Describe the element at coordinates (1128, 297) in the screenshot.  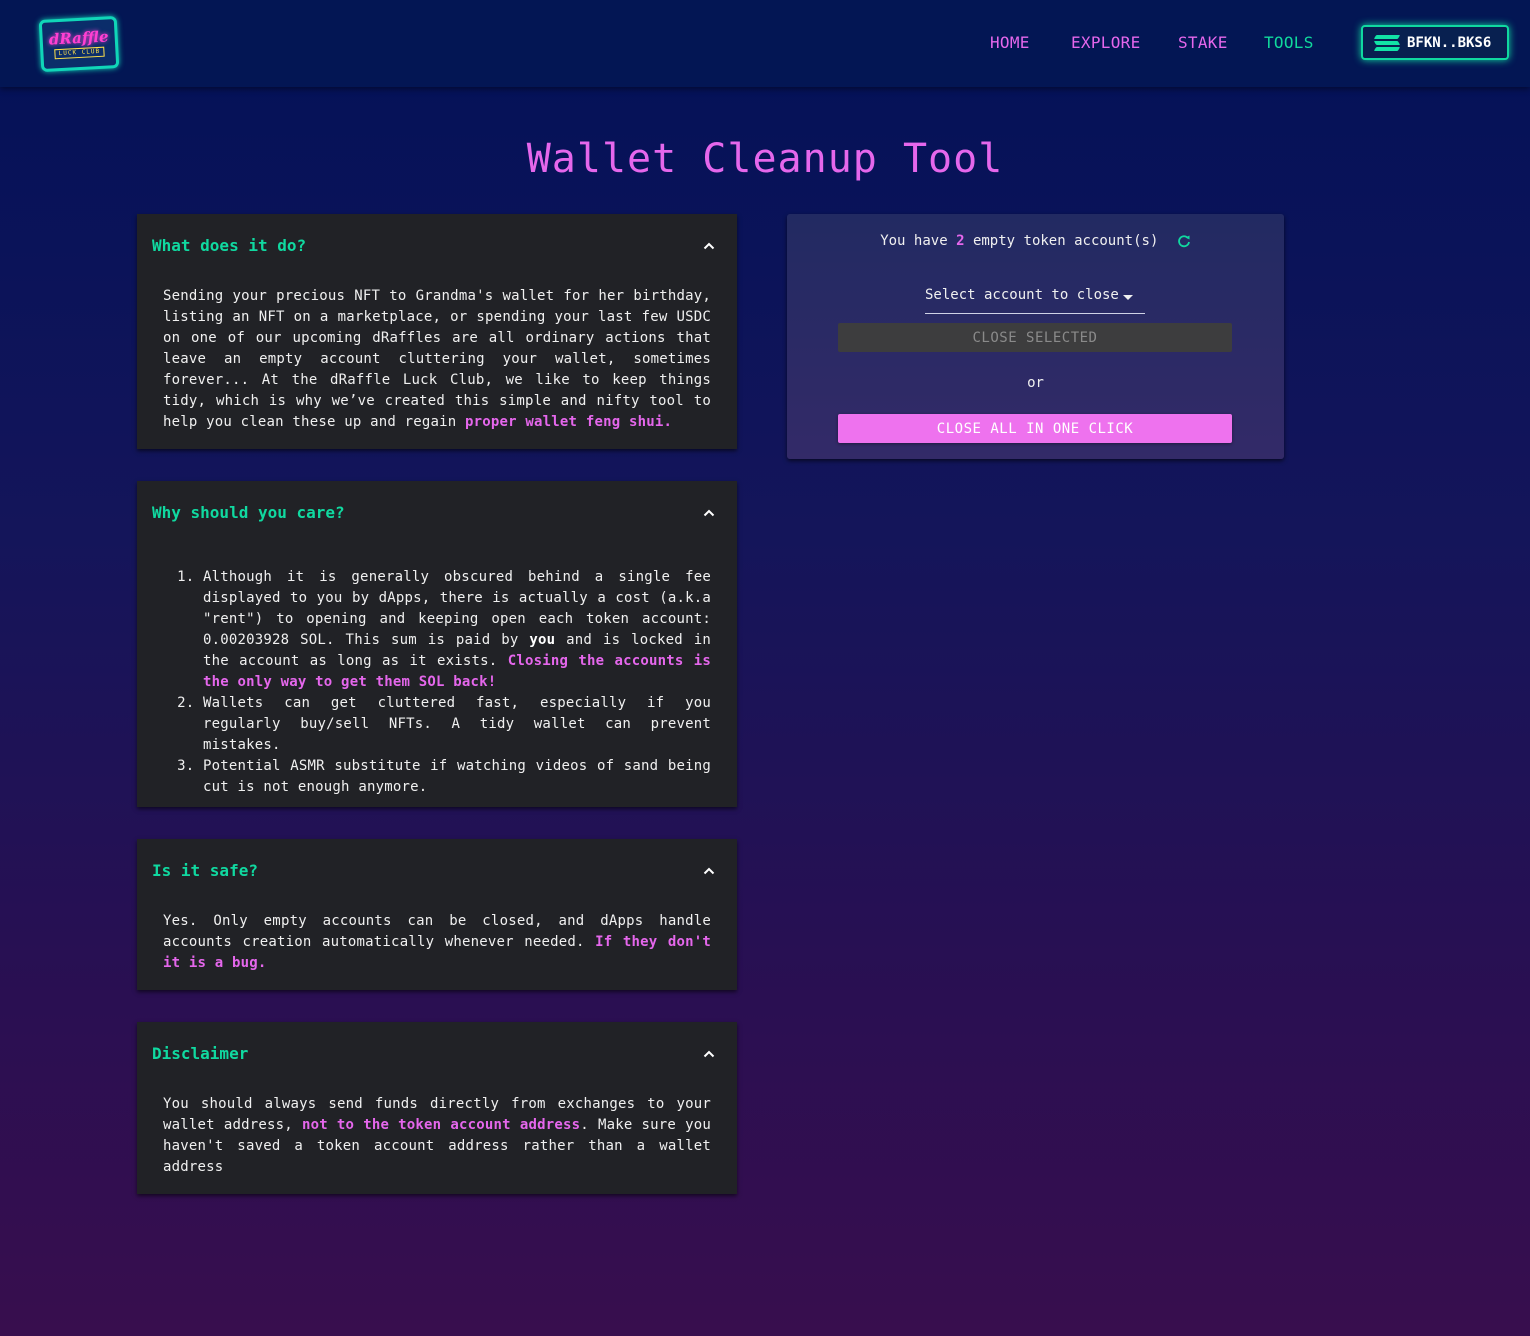
I see `caret-down-icon` at that location.